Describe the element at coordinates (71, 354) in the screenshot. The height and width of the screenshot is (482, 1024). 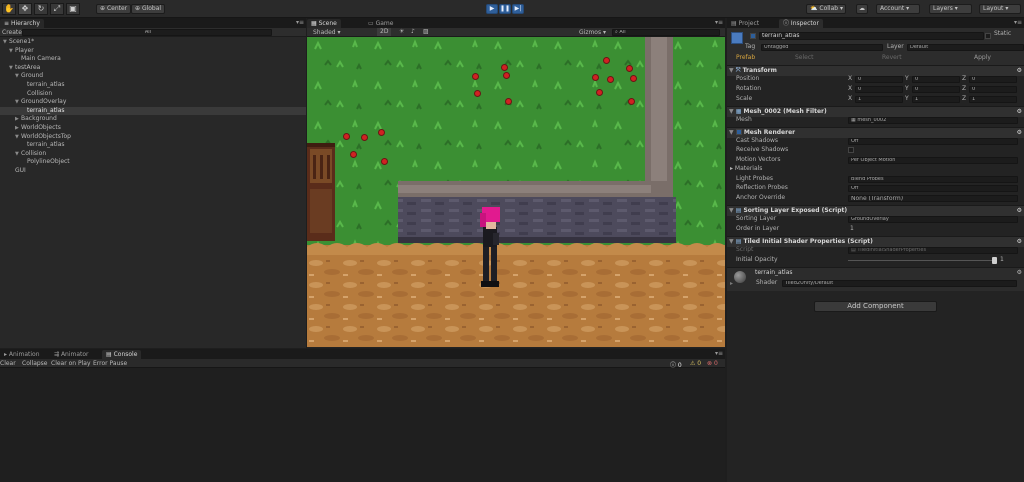
I see `tab-animator: ⇶ Animator` at that location.